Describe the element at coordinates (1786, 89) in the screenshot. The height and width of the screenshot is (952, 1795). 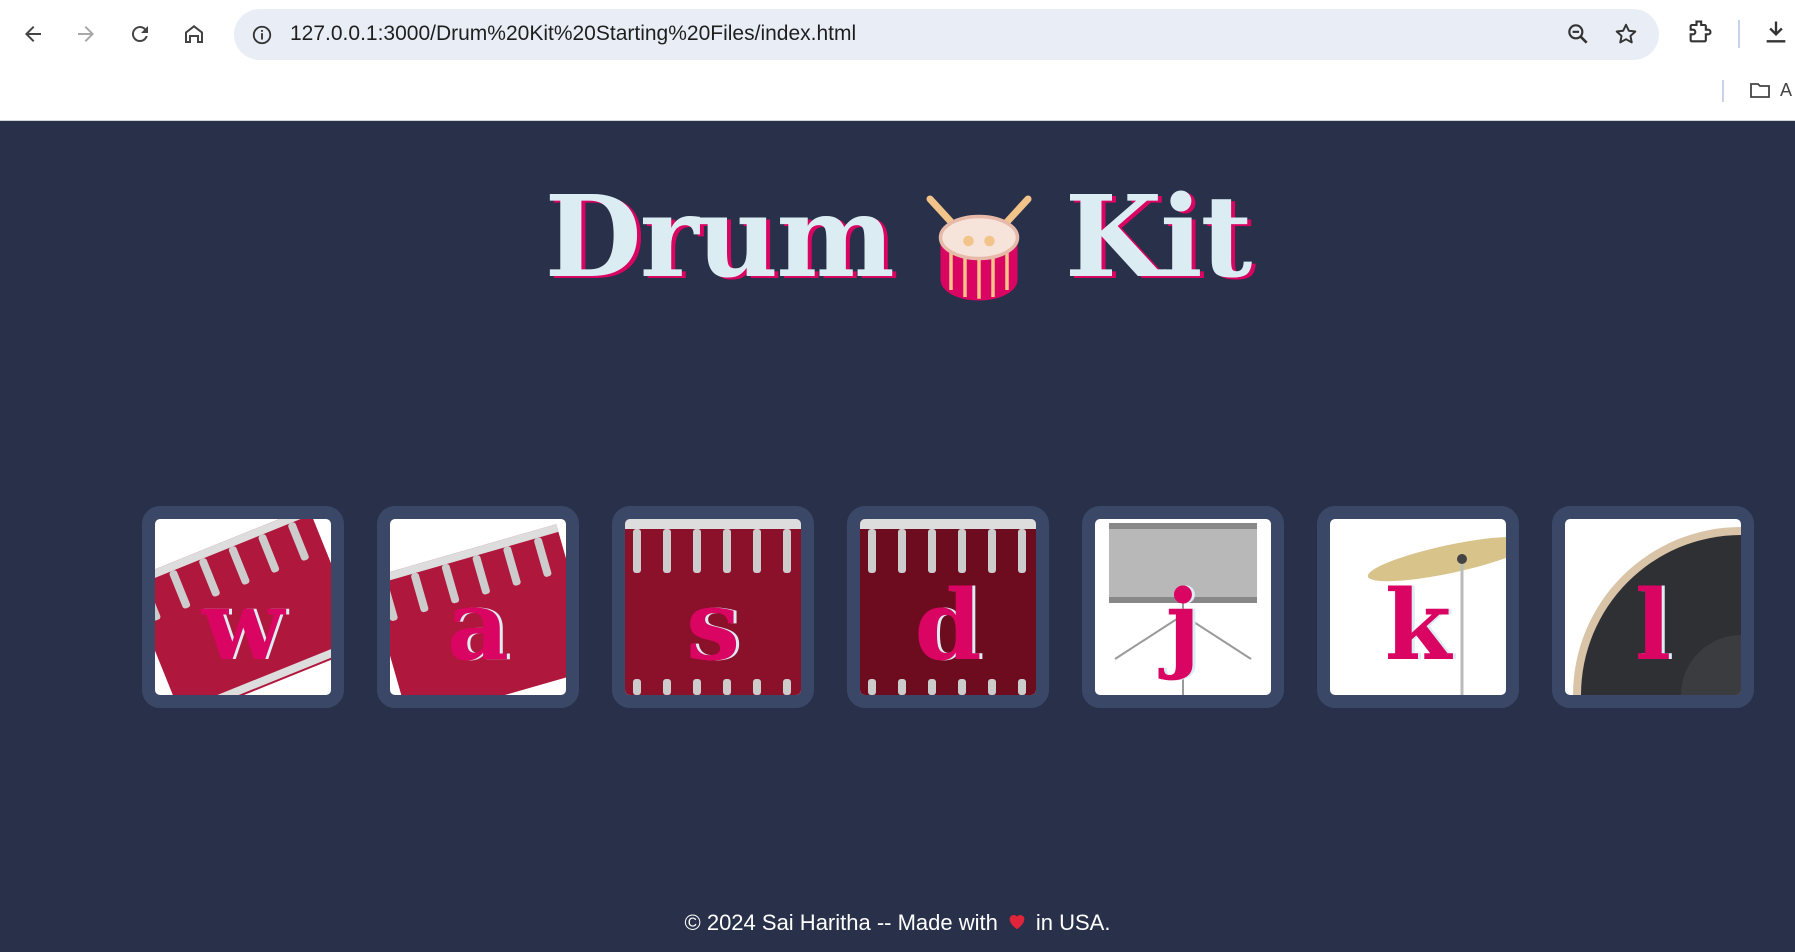
I see `bookmark-folder-label: A` at that location.